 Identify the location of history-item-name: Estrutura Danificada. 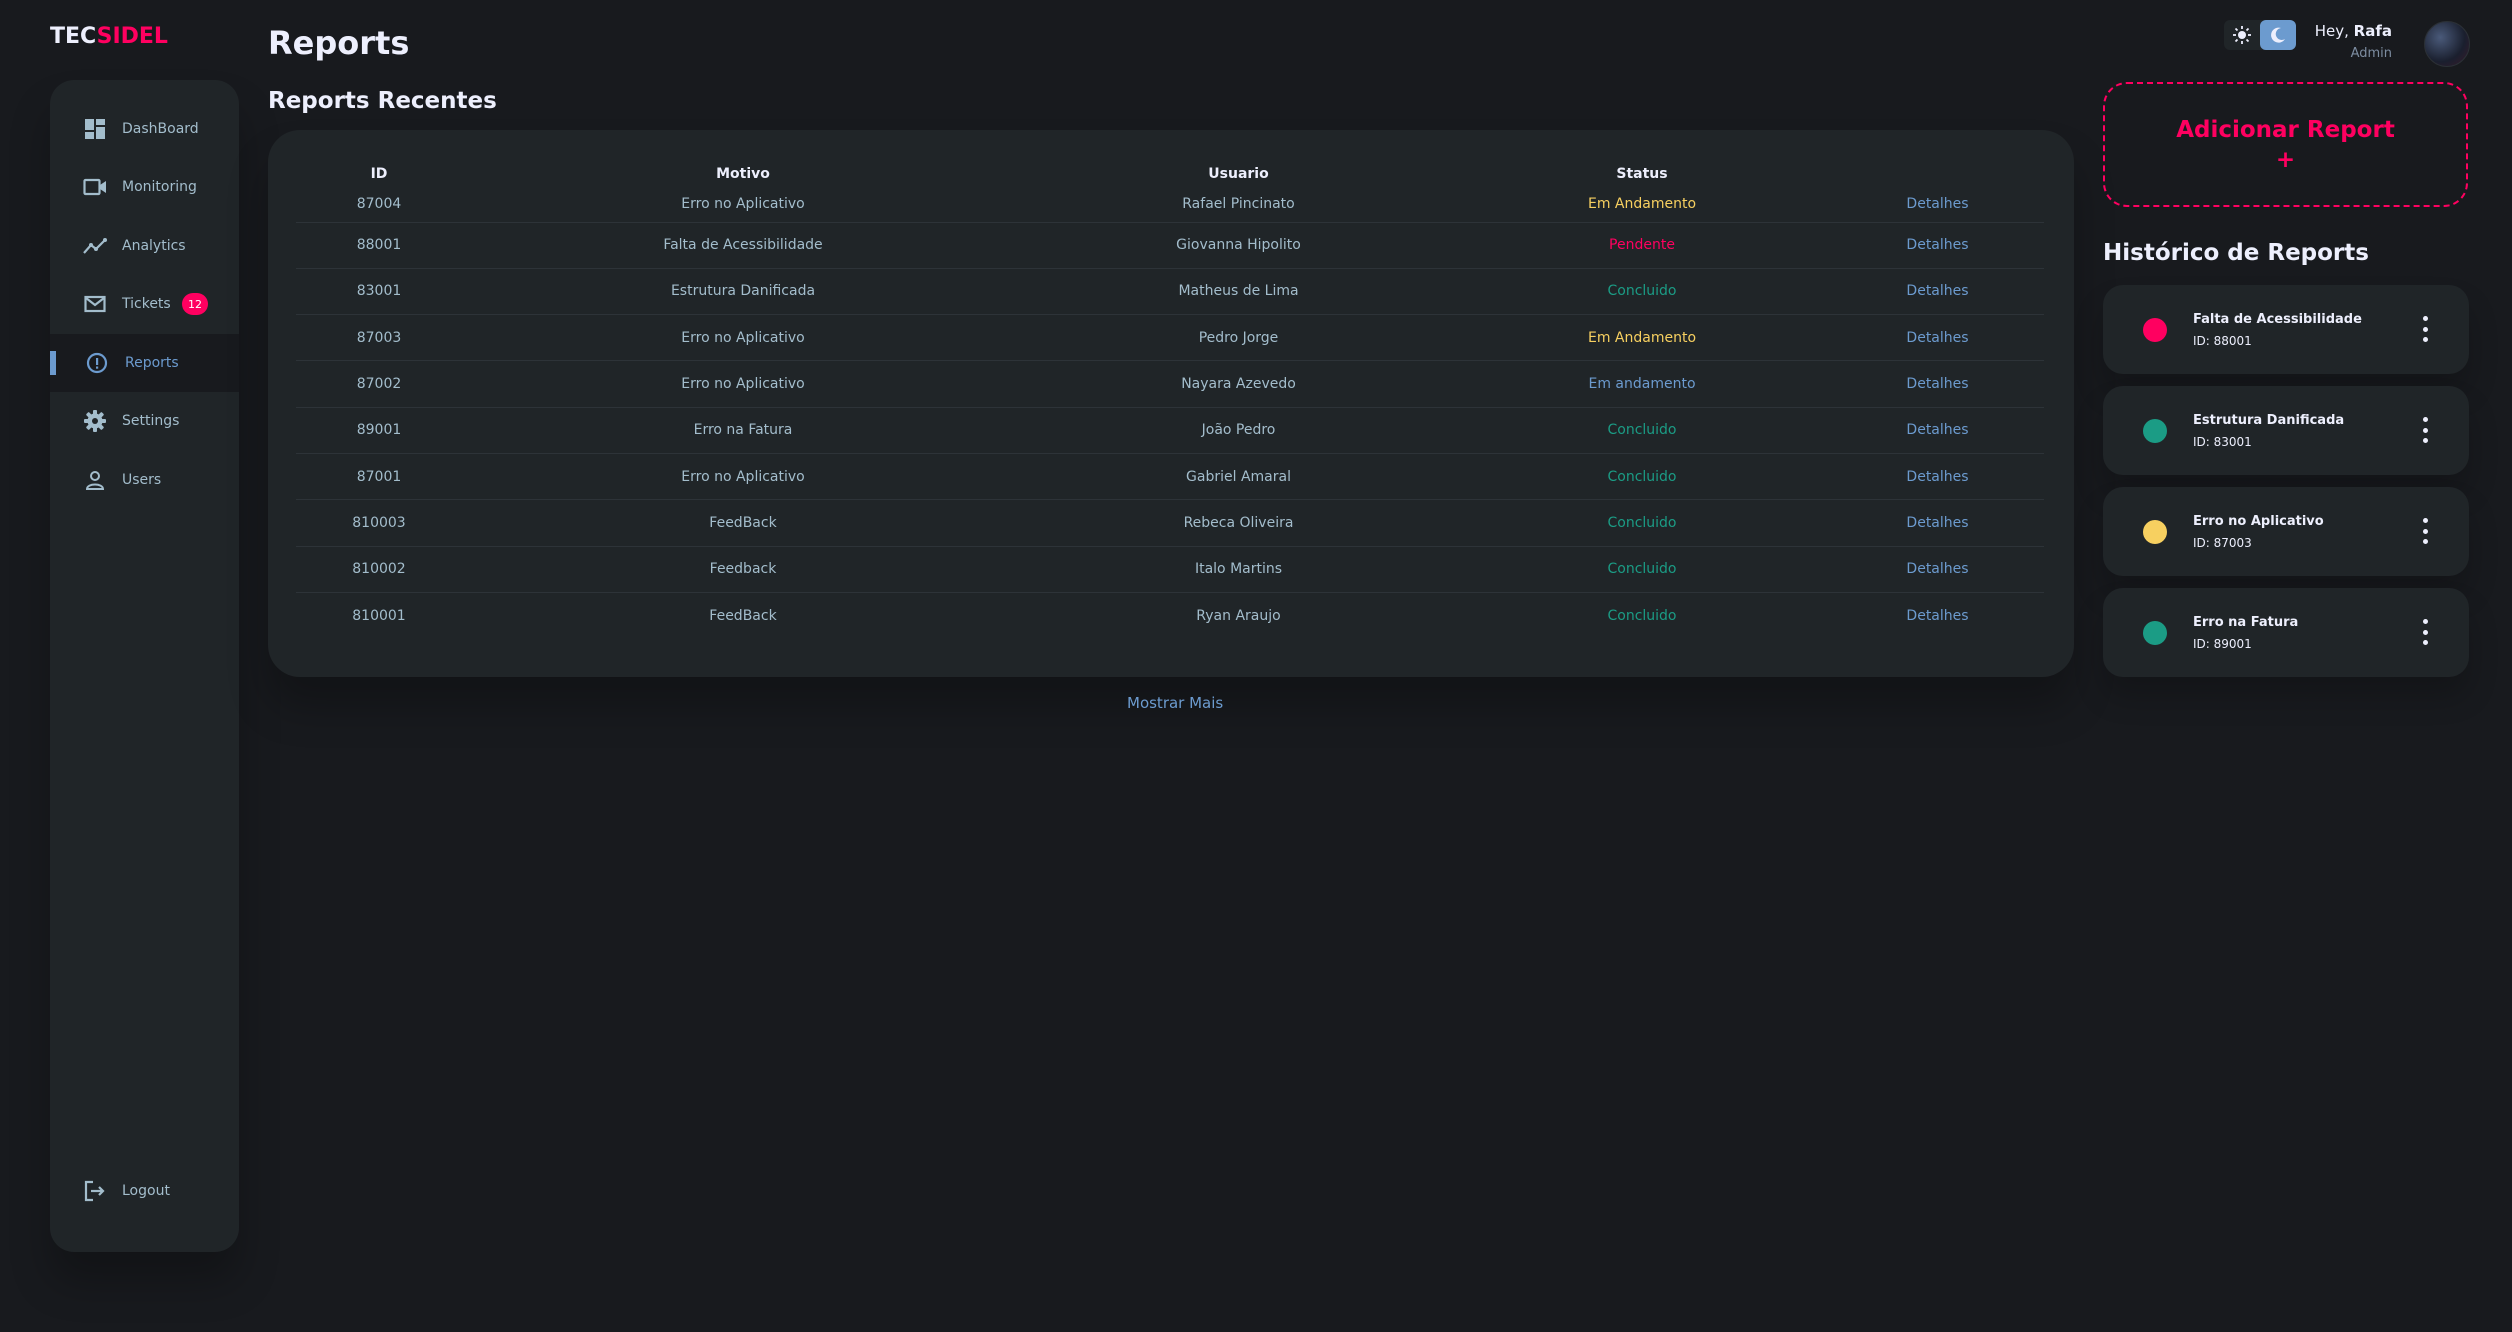
(2269, 420).